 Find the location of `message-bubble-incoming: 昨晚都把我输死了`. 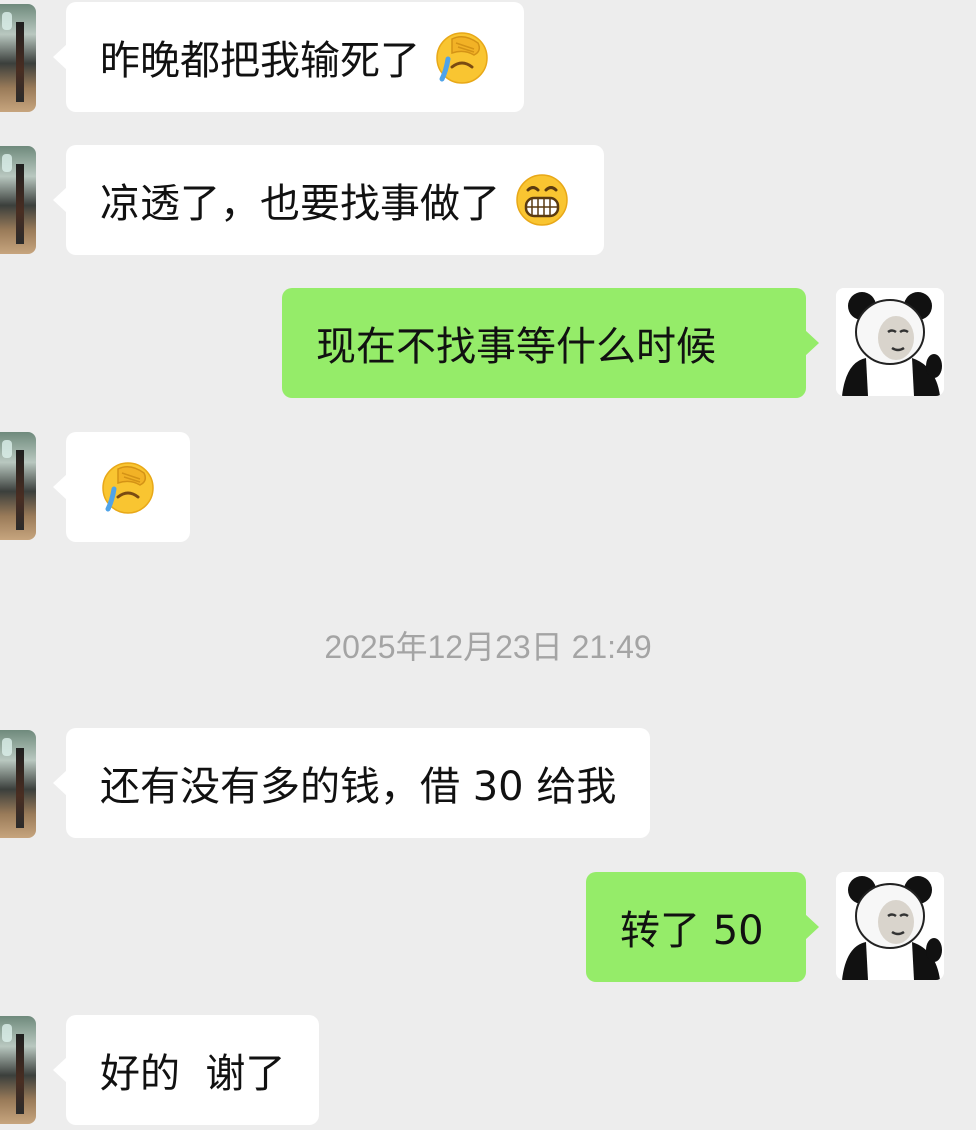

message-bubble-incoming: 昨晚都把我输死了 is located at coordinates (288, 57).